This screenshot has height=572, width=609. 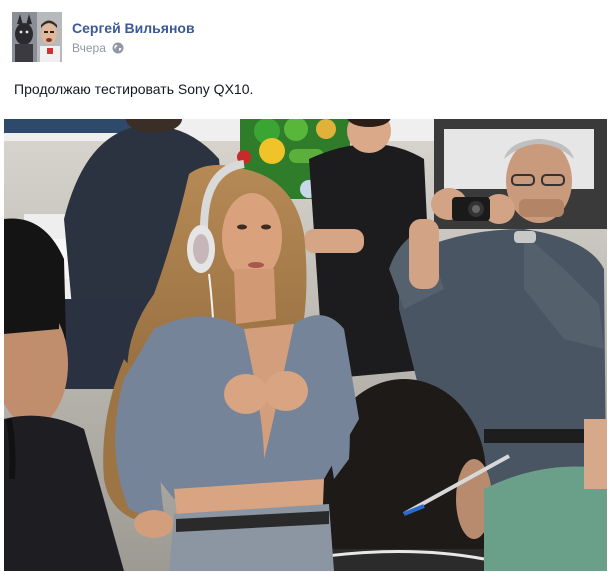 I want to click on author-name-link: Сергей Вильянов, so click(x=133, y=28).